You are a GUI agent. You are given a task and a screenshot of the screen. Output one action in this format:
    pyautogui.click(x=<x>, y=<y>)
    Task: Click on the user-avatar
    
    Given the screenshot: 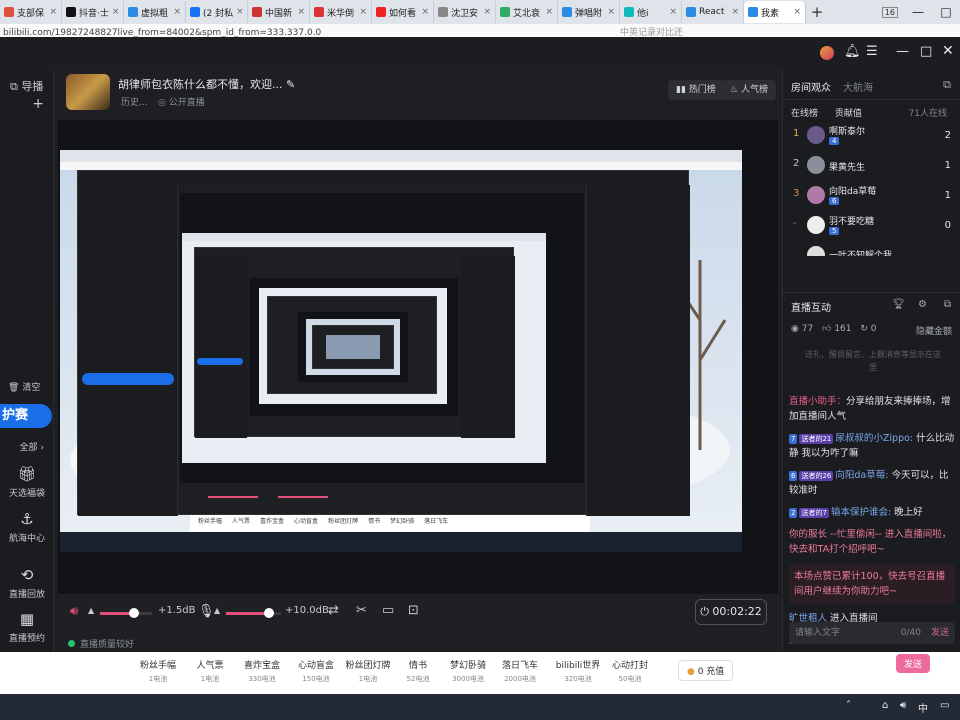 What is the action you would take?
    pyautogui.click(x=827, y=53)
    